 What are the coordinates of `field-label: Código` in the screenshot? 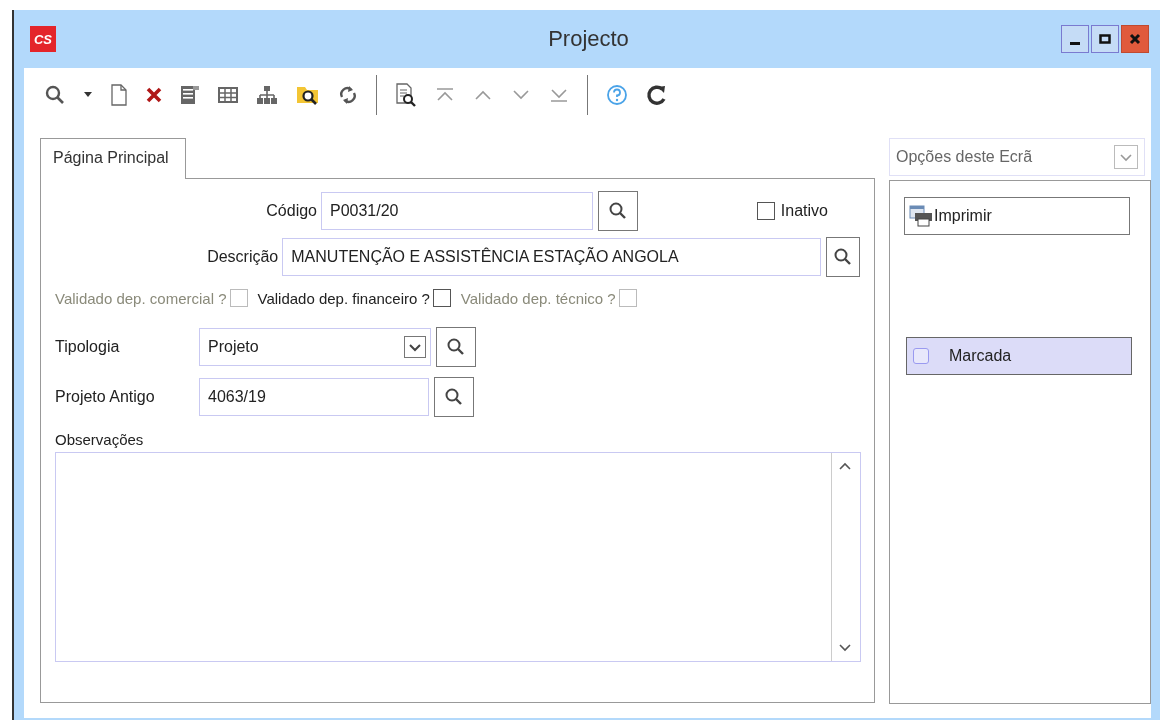 It's located at (291, 211).